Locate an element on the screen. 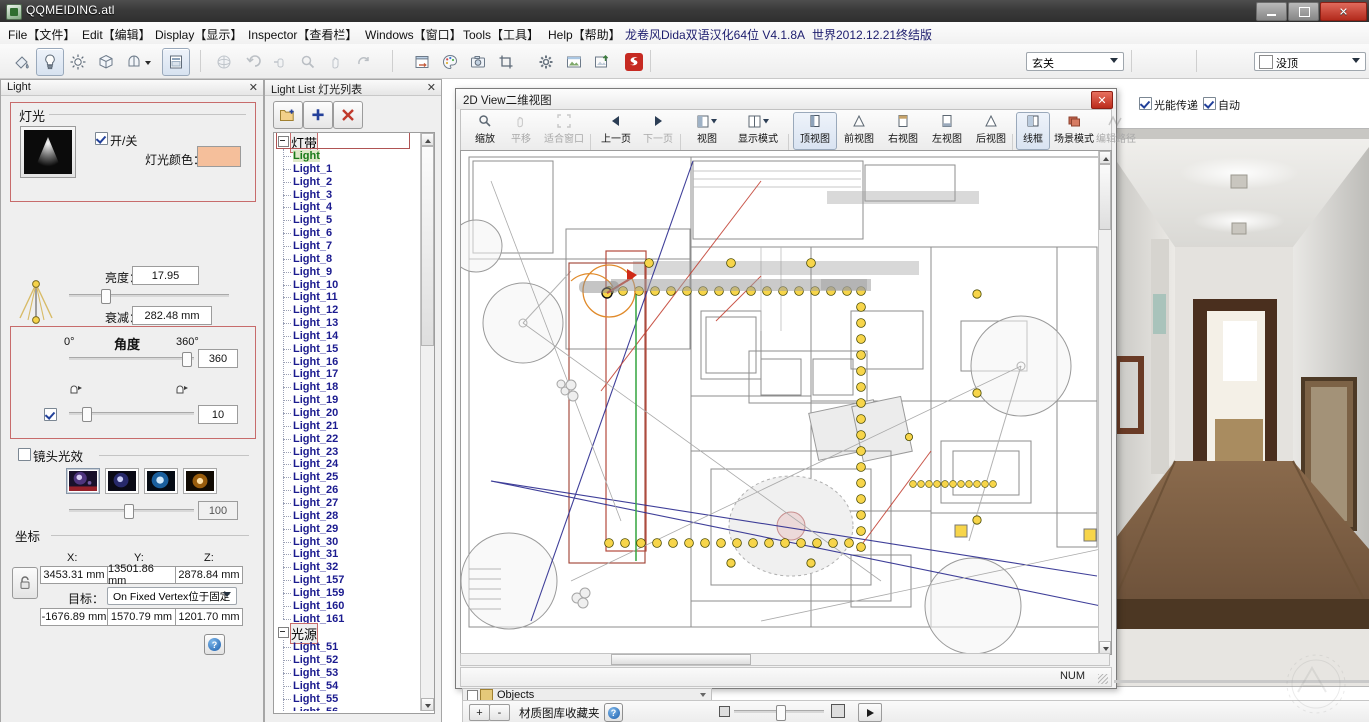  target-x-field: -1676.89 mm is located at coordinates (74, 617).